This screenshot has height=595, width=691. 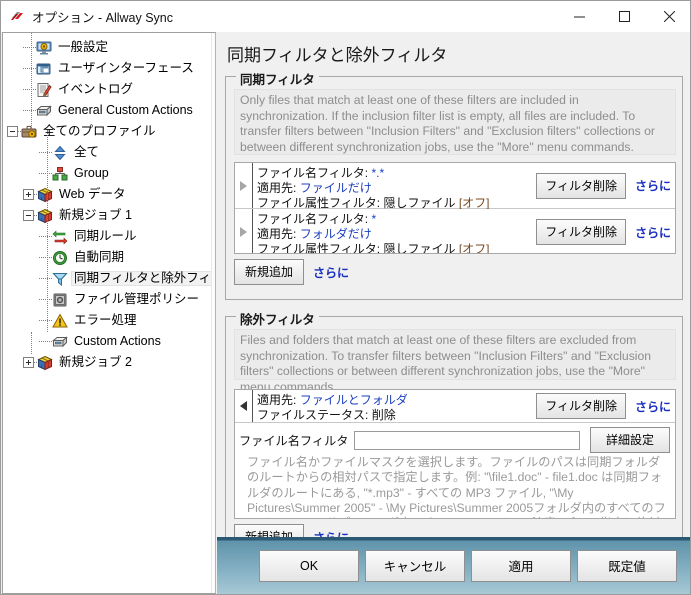 I want to click on exclusion-filter-list: 適用先: ファイルとフォルダ ファイルステータス: 削除 フィルタ削除 さらに, so click(x=455, y=454).